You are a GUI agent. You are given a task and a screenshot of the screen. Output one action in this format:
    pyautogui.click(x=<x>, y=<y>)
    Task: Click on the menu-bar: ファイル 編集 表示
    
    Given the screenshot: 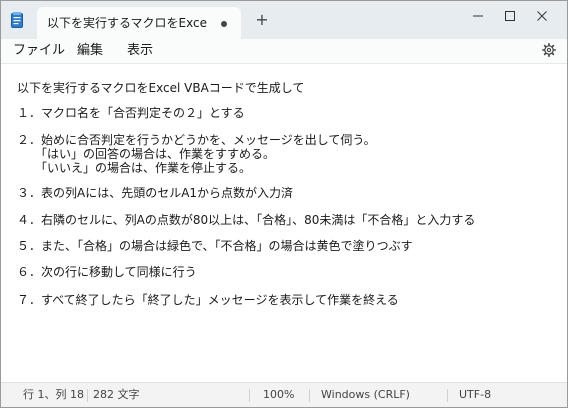 What is the action you would take?
    pyautogui.click(x=284, y=51)
    